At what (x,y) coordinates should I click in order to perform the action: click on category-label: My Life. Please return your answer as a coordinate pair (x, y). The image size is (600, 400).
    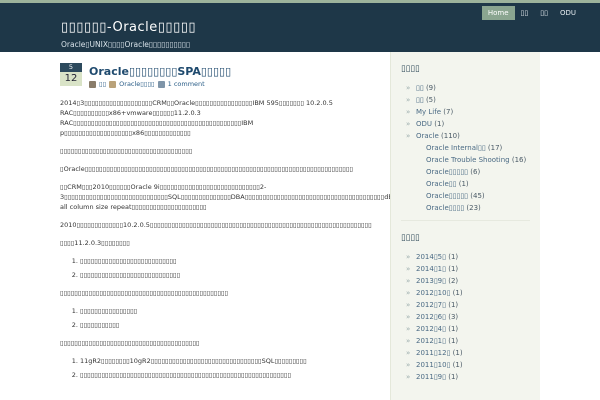
    Looking at the image, I should click on (429, 112).